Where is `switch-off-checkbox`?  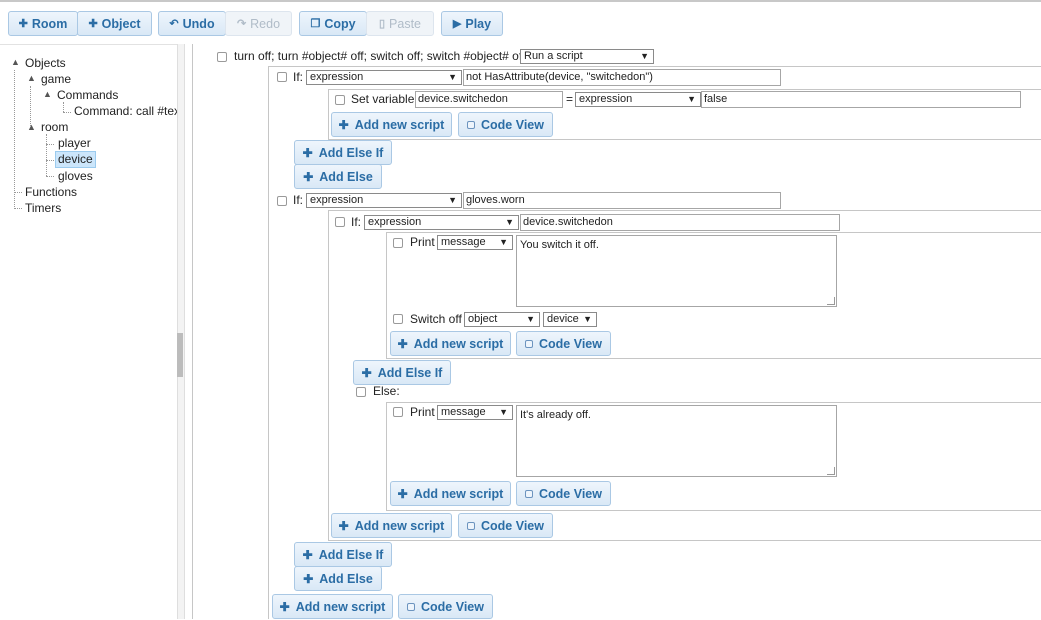 switch-off-checkbox is located at coordinates (398, 319).